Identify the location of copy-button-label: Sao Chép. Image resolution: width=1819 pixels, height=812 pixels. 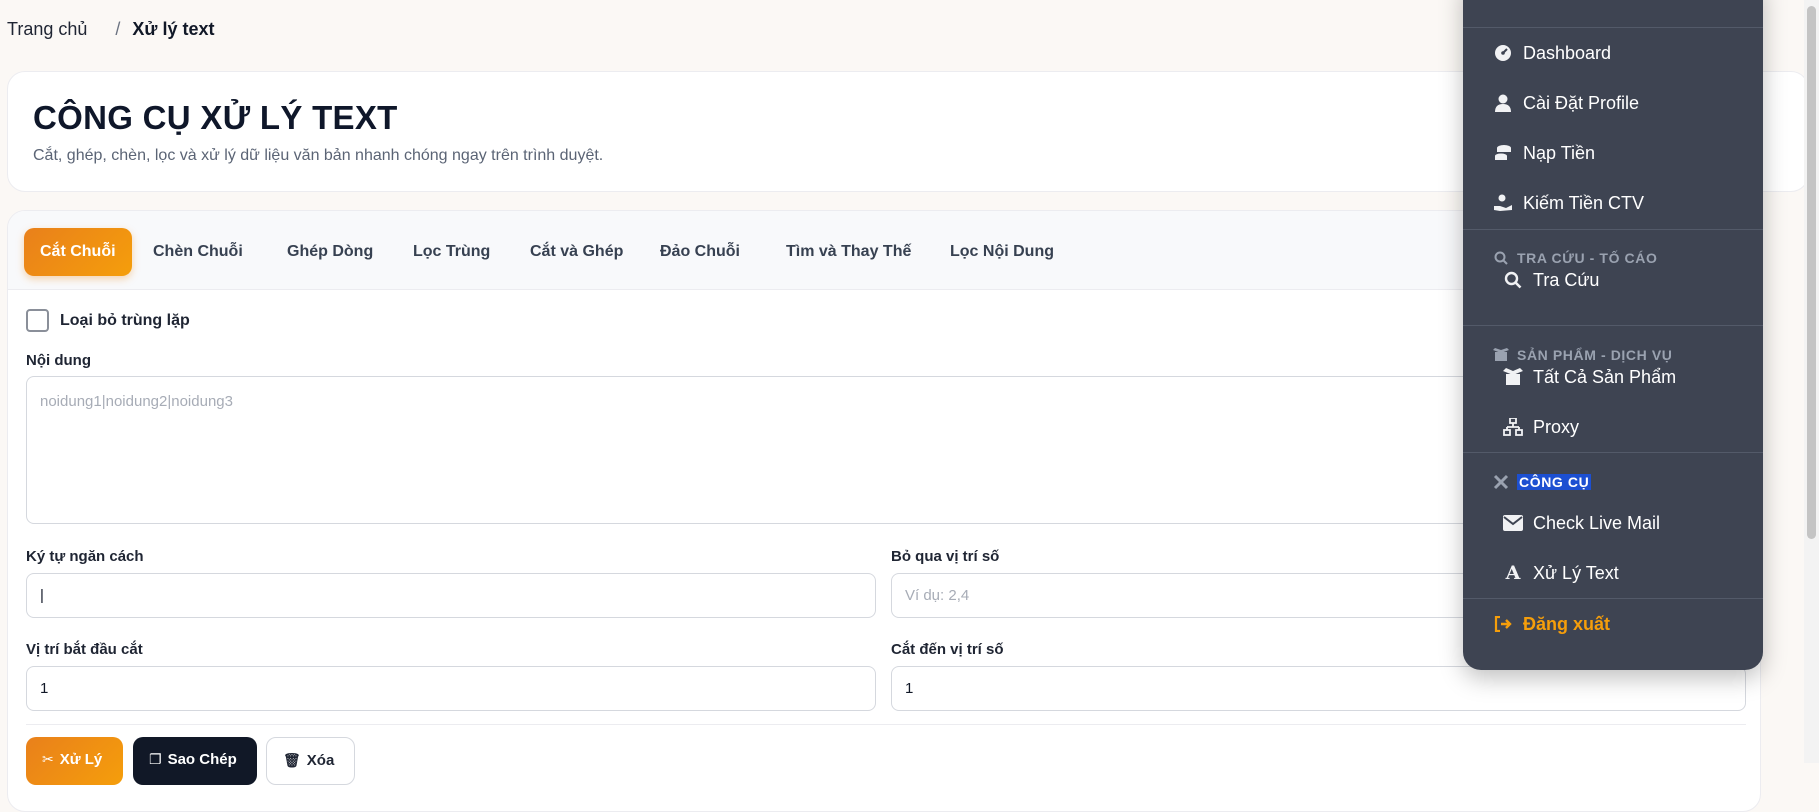
(202, 759).